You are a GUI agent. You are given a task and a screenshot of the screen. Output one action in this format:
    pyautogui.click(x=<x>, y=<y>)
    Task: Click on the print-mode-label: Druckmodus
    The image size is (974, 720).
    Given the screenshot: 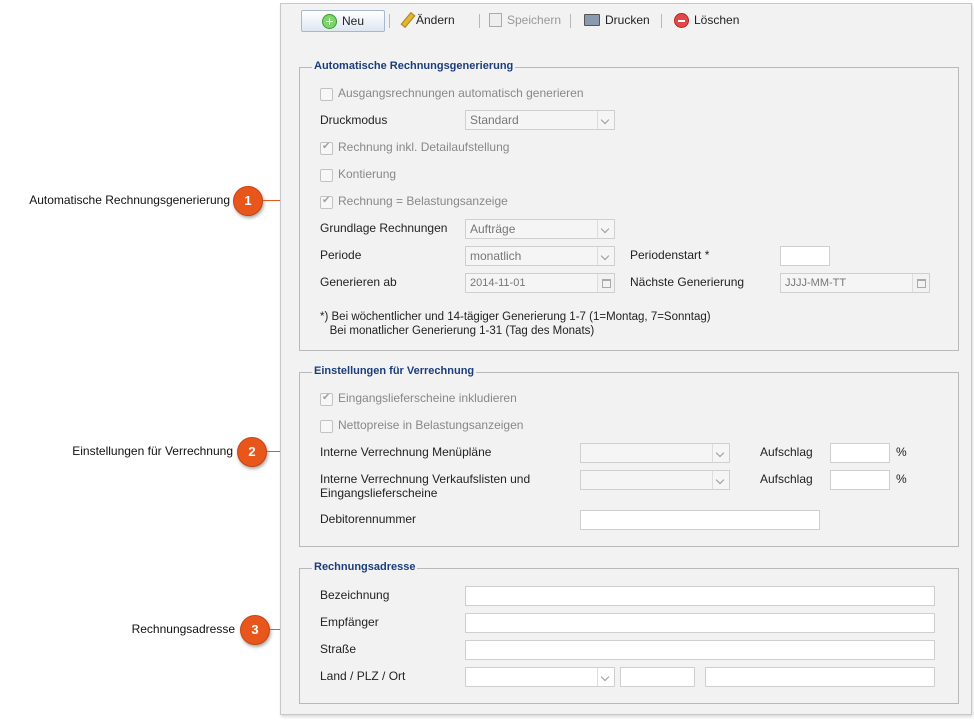 What is the action you would take?
    pyautogui.click(x=354, y=120)
    